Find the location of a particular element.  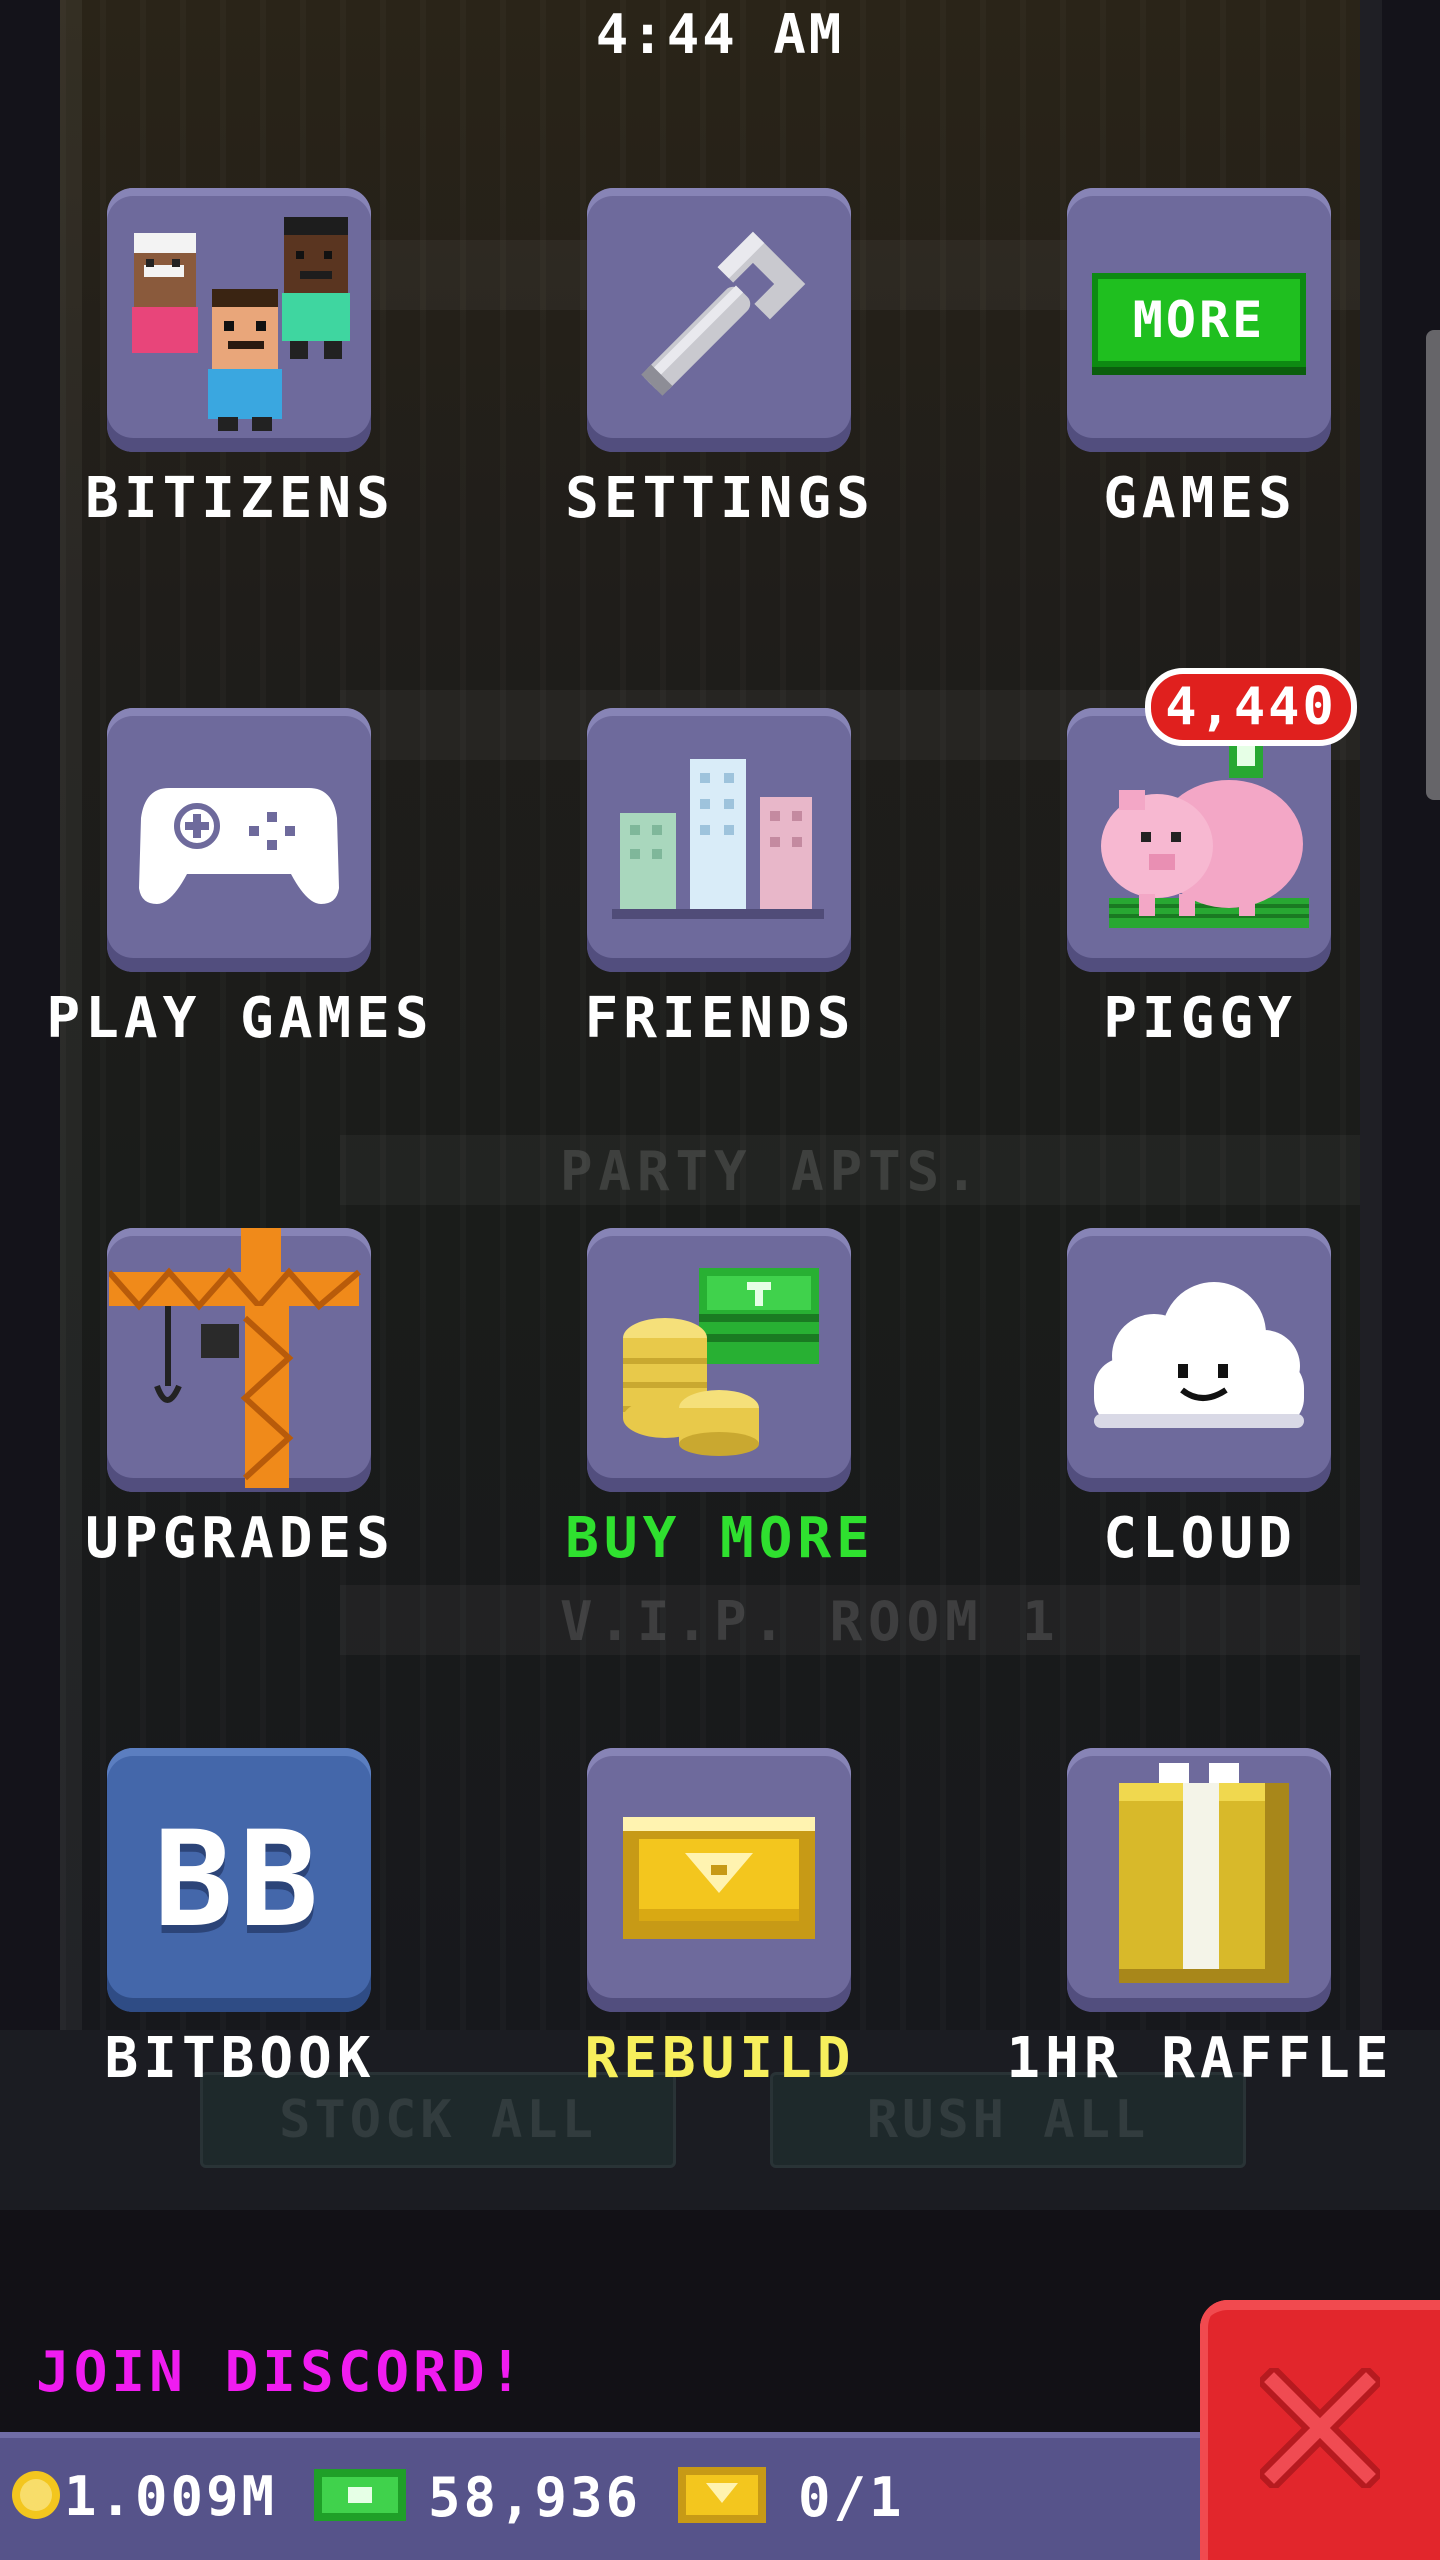

menu-label: SETTINGS is located at coordinates (720, 498).